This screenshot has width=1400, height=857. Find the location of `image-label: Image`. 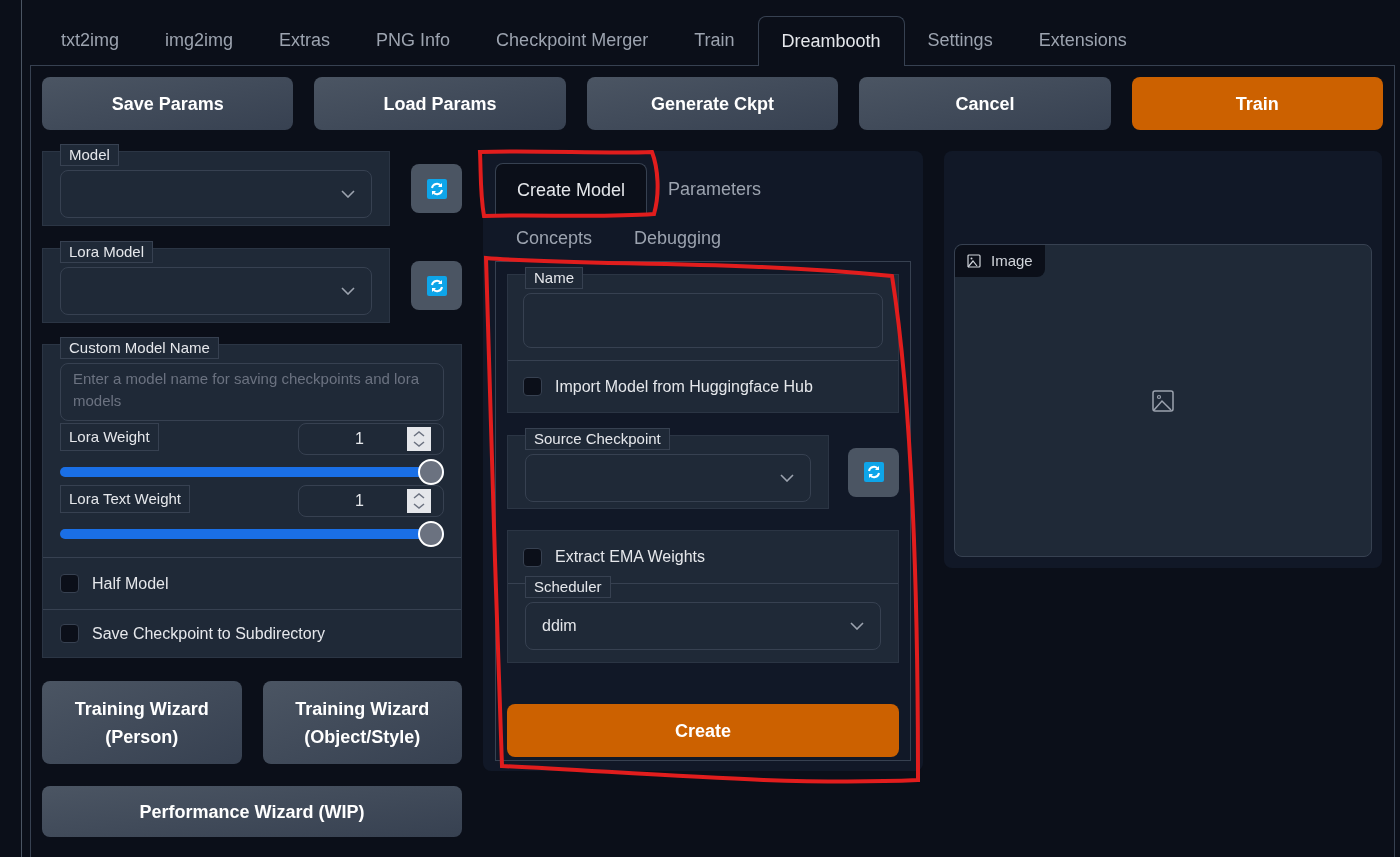

image-label: Image is located at coordinates (1000, 261).